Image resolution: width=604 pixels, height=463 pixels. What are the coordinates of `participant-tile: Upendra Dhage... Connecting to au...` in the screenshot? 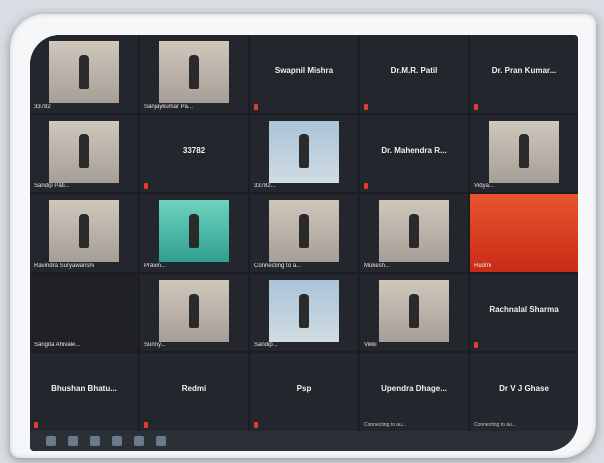 It's located at (414, 392).